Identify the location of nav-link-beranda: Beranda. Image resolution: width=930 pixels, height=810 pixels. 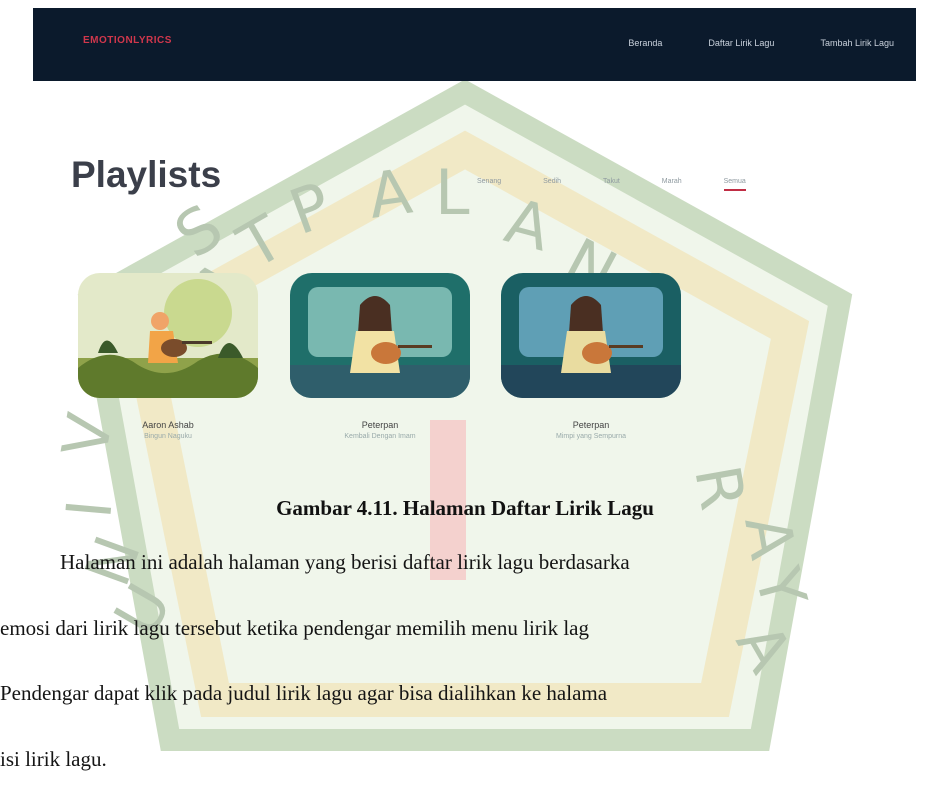
(645, 43).